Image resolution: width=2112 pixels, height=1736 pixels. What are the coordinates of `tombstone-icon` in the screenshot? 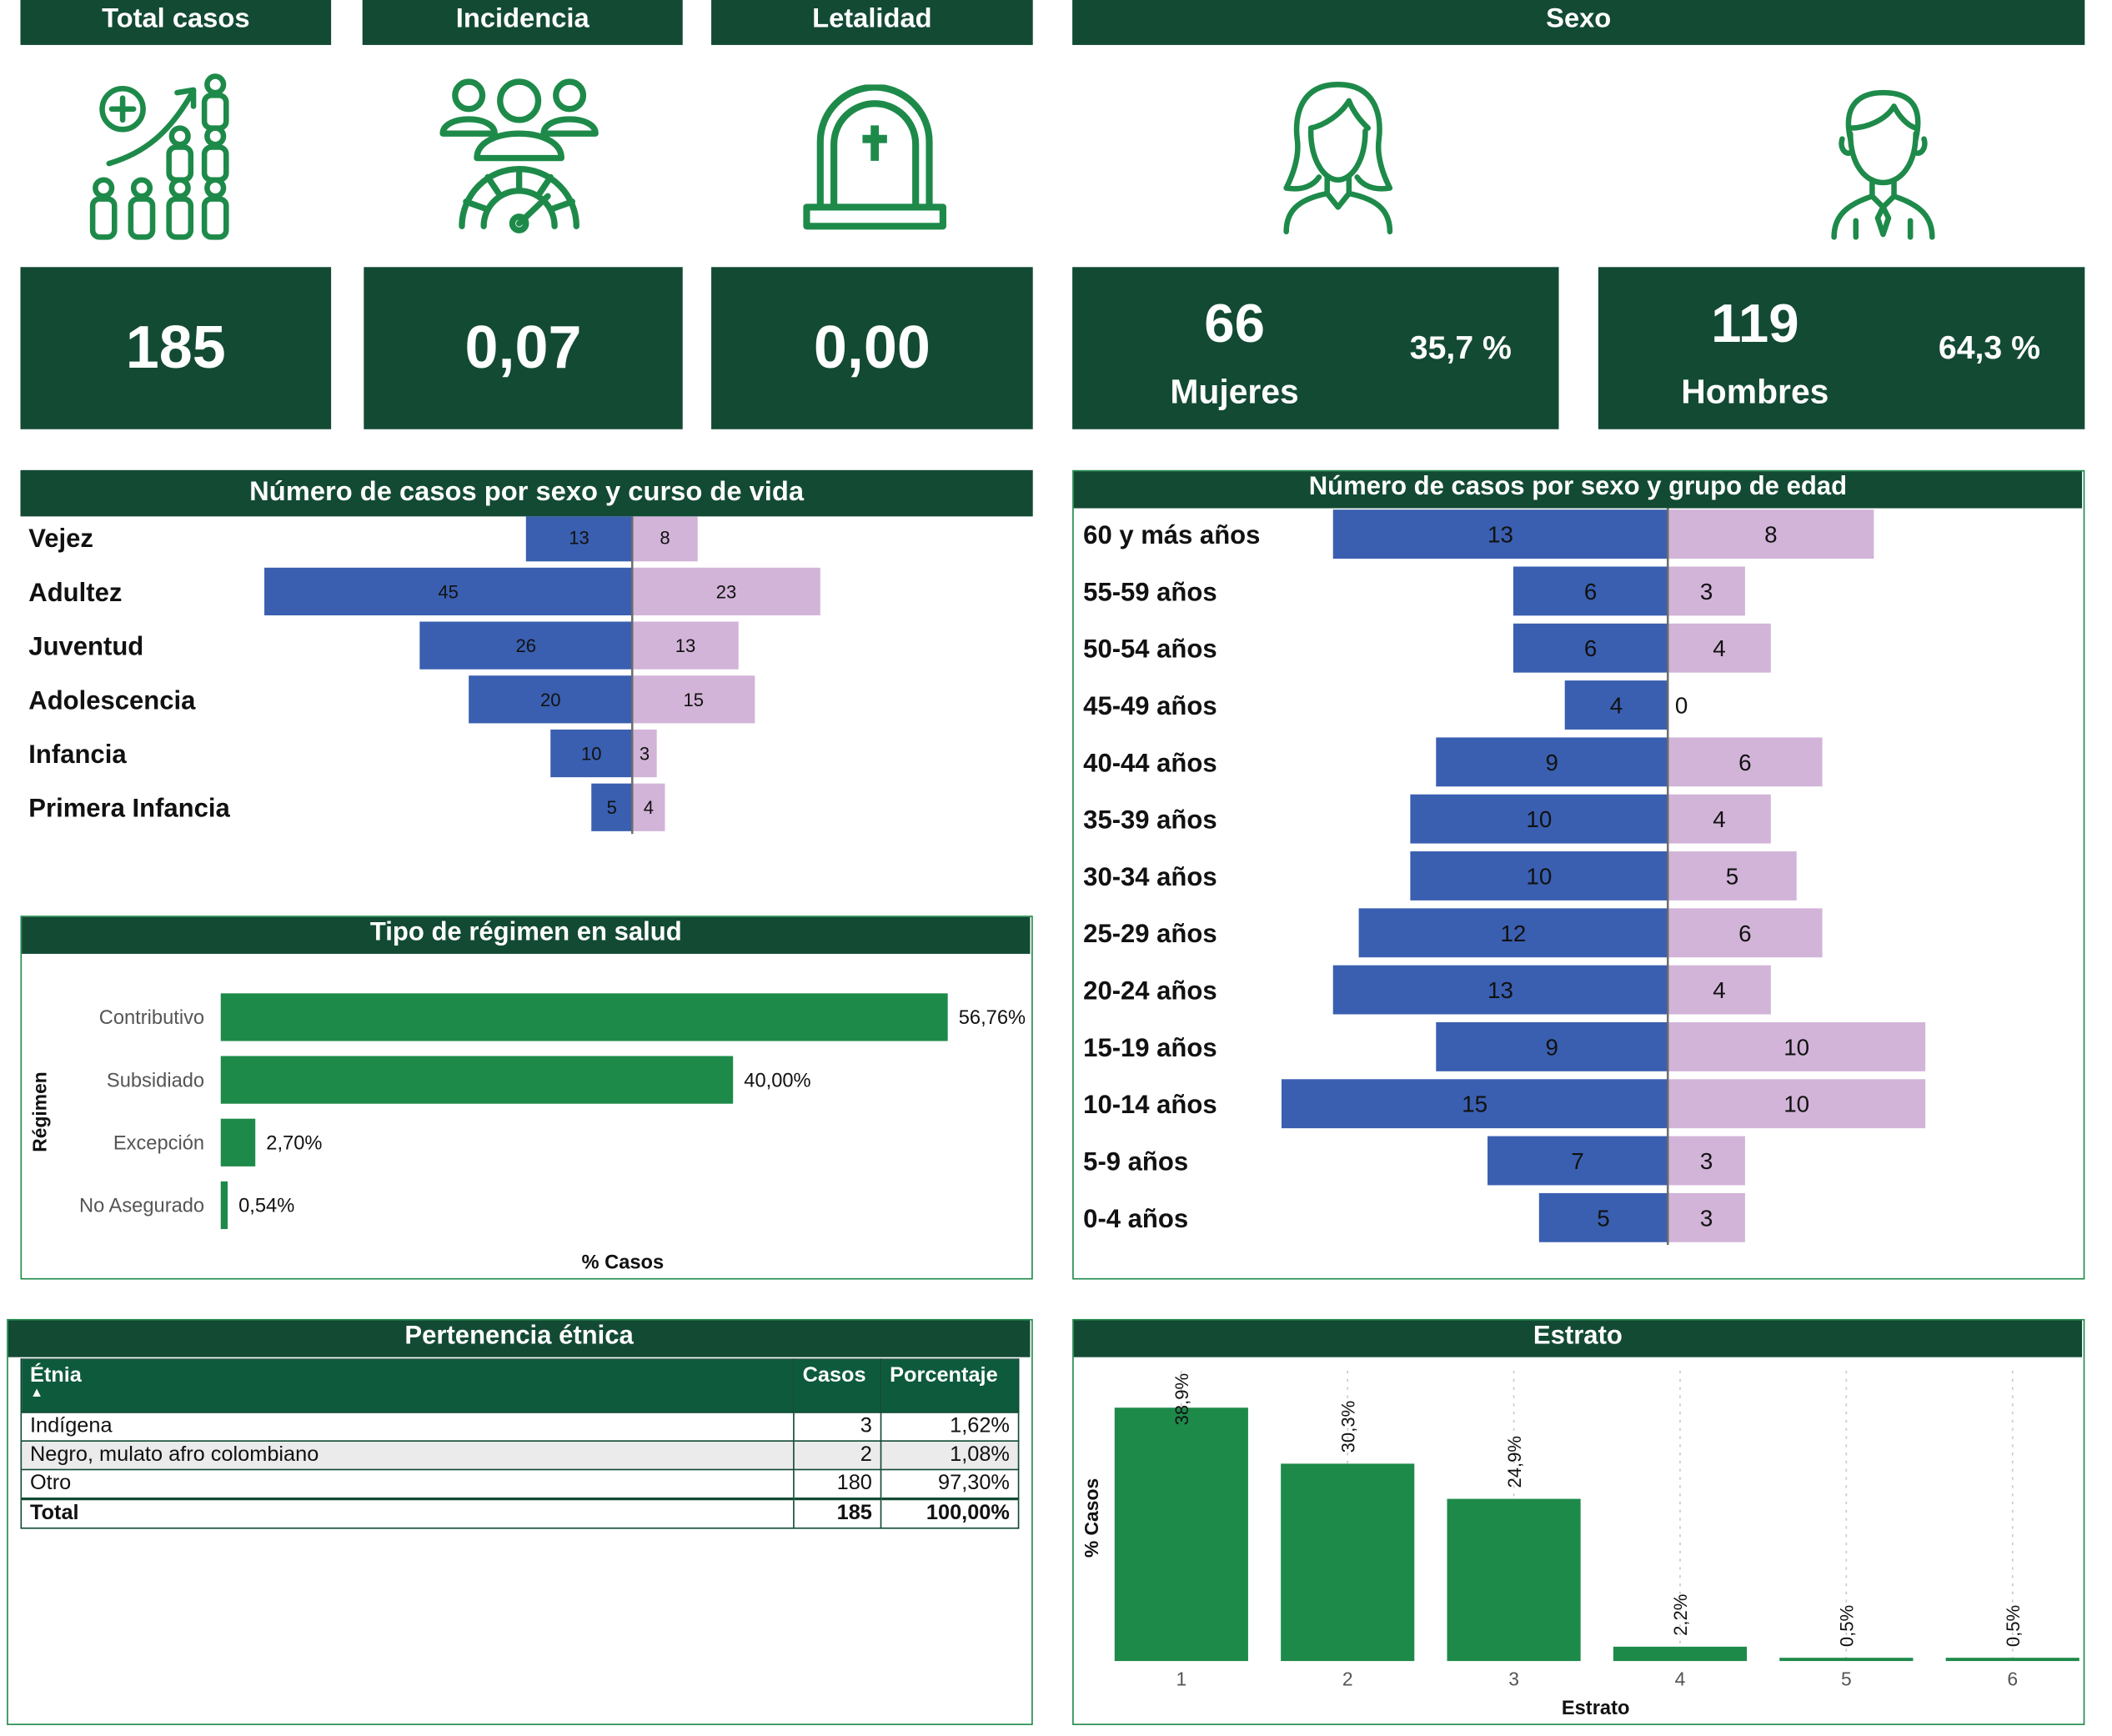 It's located at (874, 157).